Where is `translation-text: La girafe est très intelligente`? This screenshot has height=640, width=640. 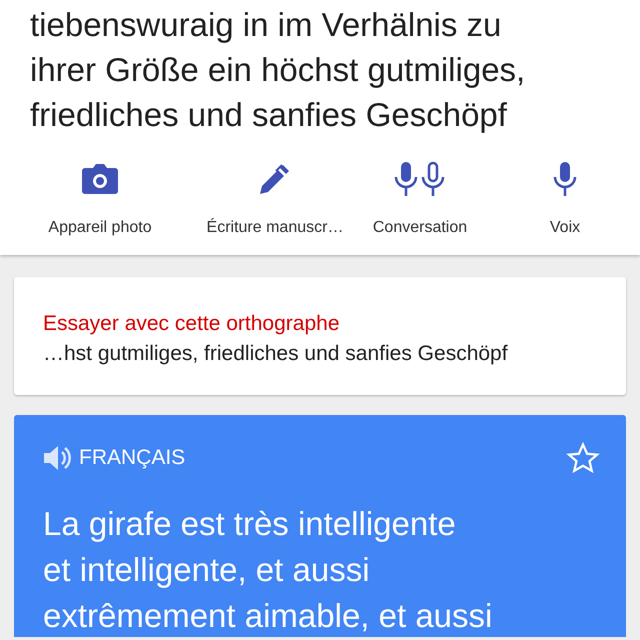
translation-text: La girafe est très intelligente is located at coordinates (250, 524).